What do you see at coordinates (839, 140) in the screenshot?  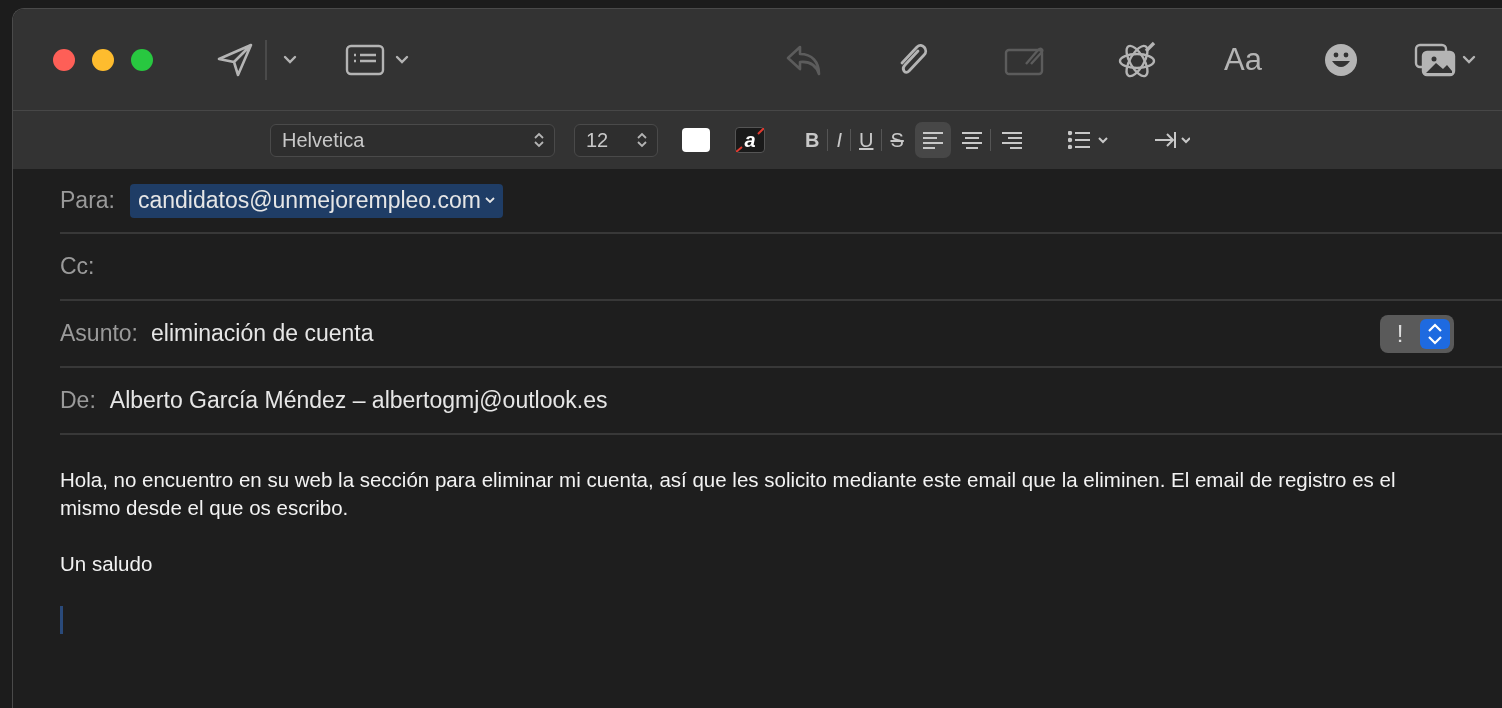 I see `style-button: I` at bounding box center [839, 140].